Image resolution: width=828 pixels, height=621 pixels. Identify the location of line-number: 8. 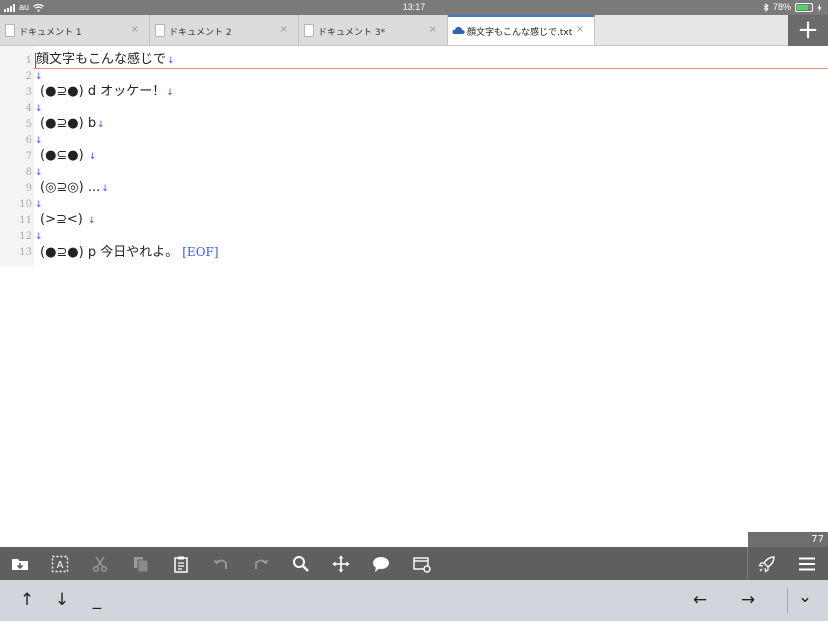
(28, 172).